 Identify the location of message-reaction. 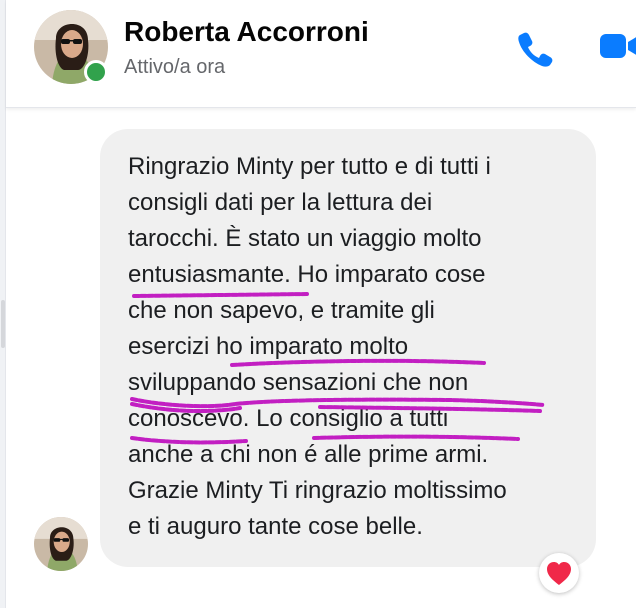
(559, 573).